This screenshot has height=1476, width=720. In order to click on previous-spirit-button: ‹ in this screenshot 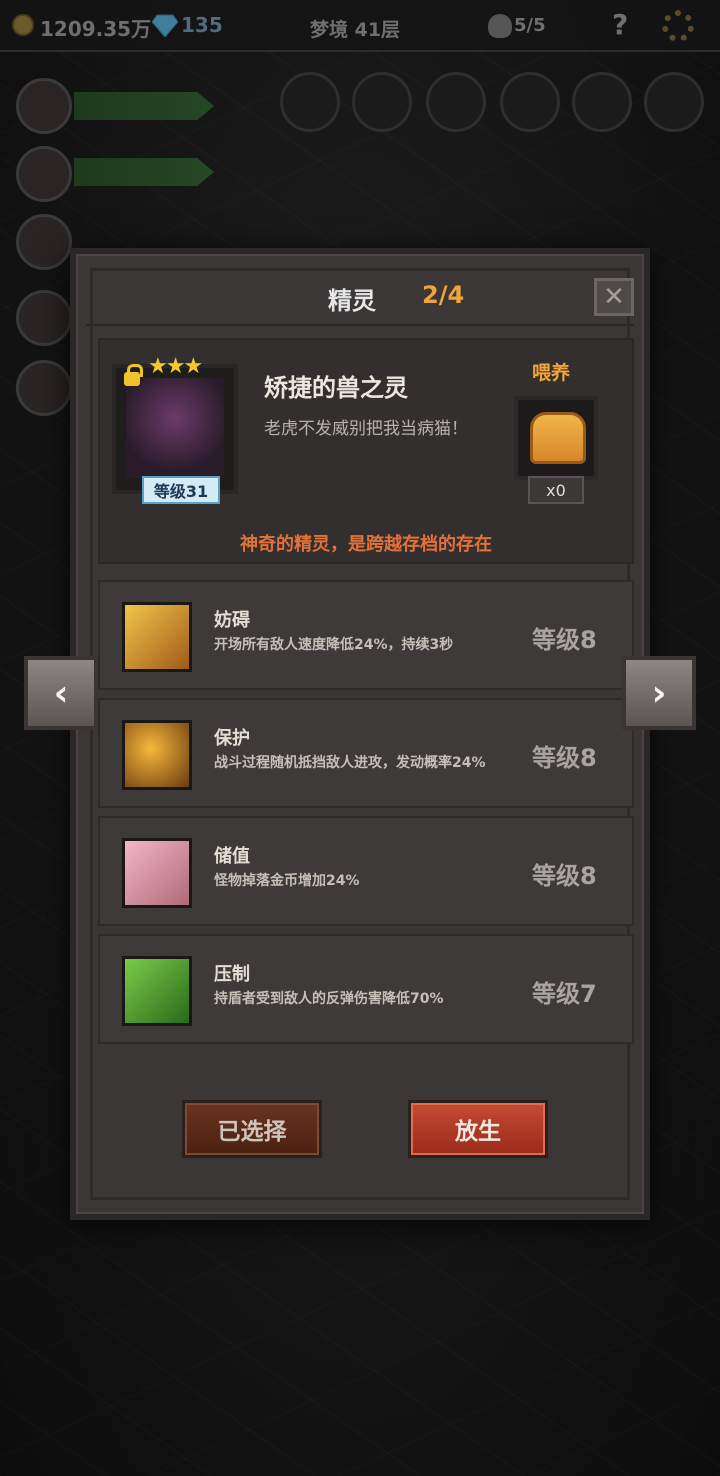, I will do `click(61, 693)`.